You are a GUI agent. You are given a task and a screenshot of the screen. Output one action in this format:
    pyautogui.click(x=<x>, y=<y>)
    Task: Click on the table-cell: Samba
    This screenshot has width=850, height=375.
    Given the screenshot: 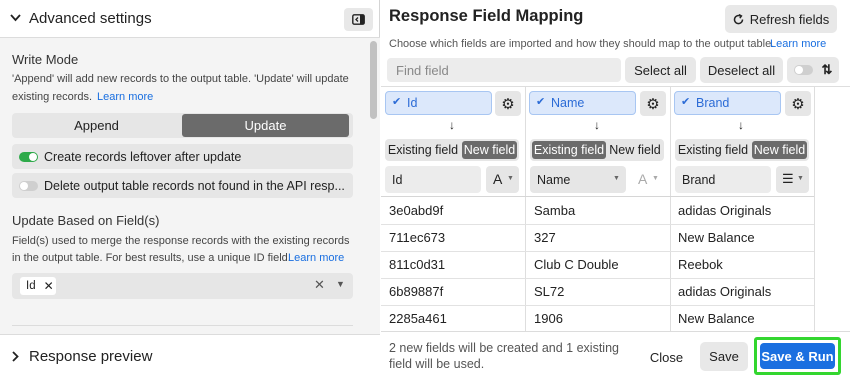 What is the action you would take?
    pyautogui.click(x=555, y=210)
    